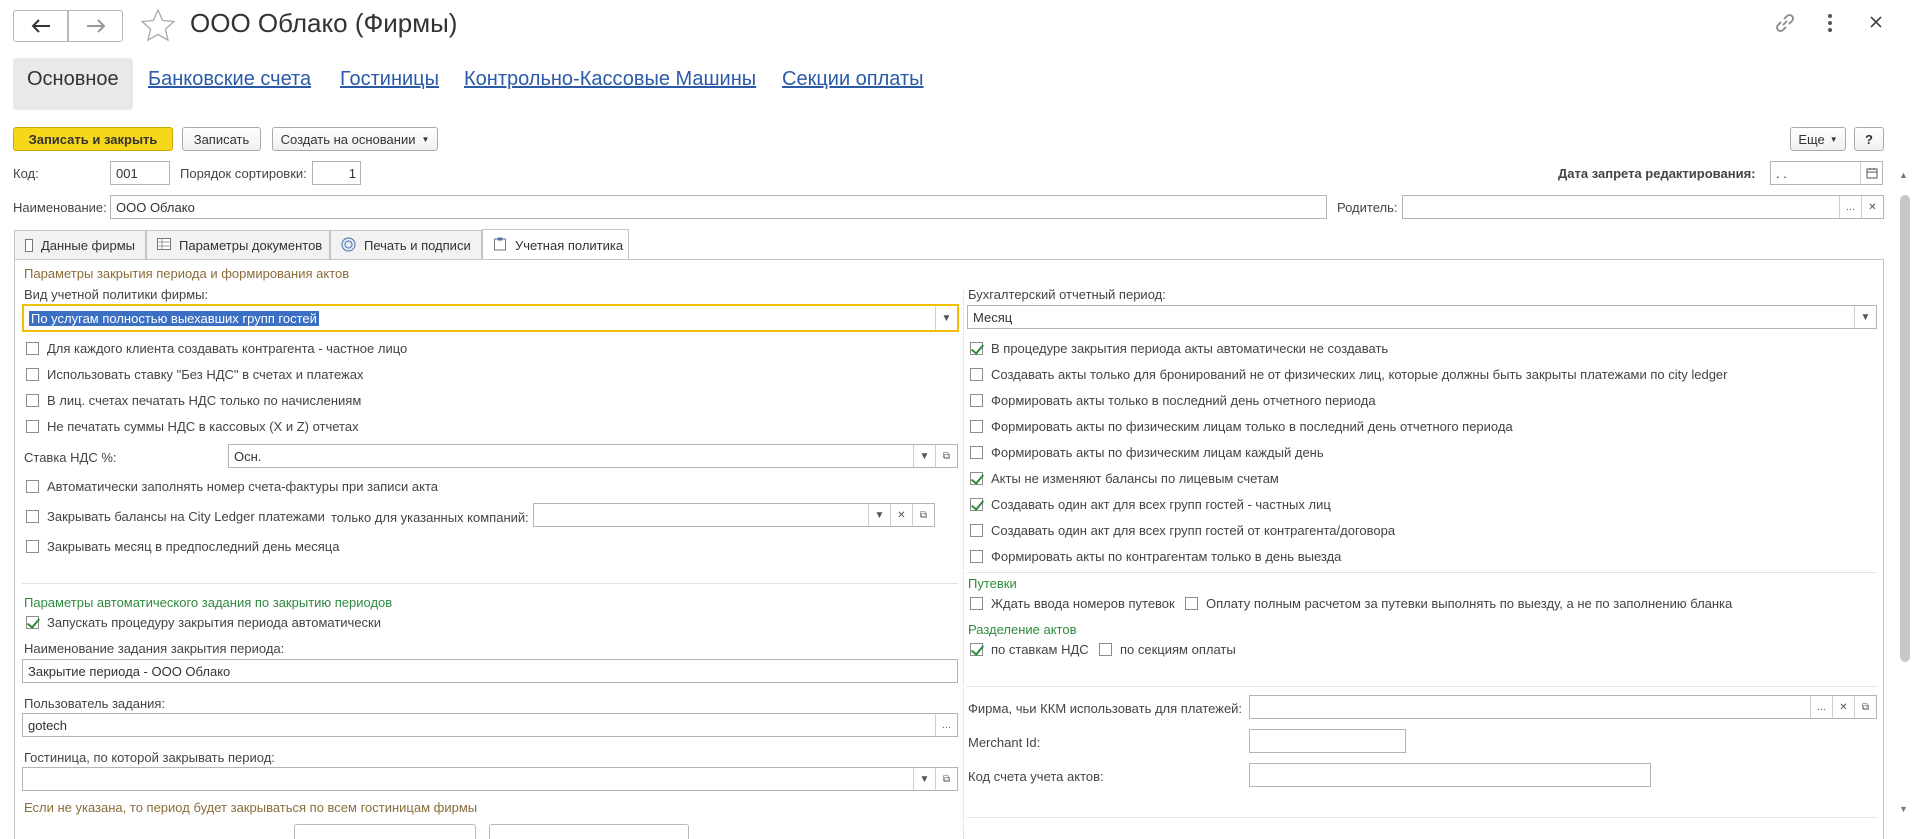 This screenshot has height=839, width=1915. What do you see at coordinates (238, 245) in the screenshot?
I see `subtab-document-params: Параметры документов` at bounding box center [238, 245].